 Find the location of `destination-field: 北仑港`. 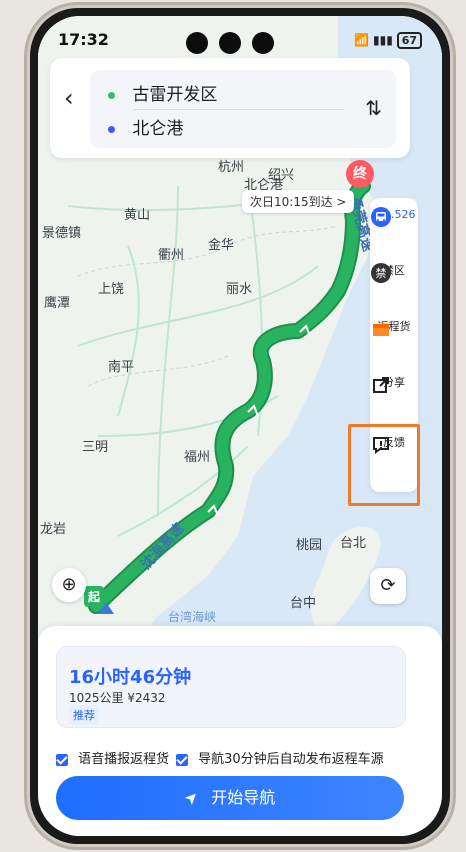

destination-field: 北仑港 is located at coordinates (145, 126).